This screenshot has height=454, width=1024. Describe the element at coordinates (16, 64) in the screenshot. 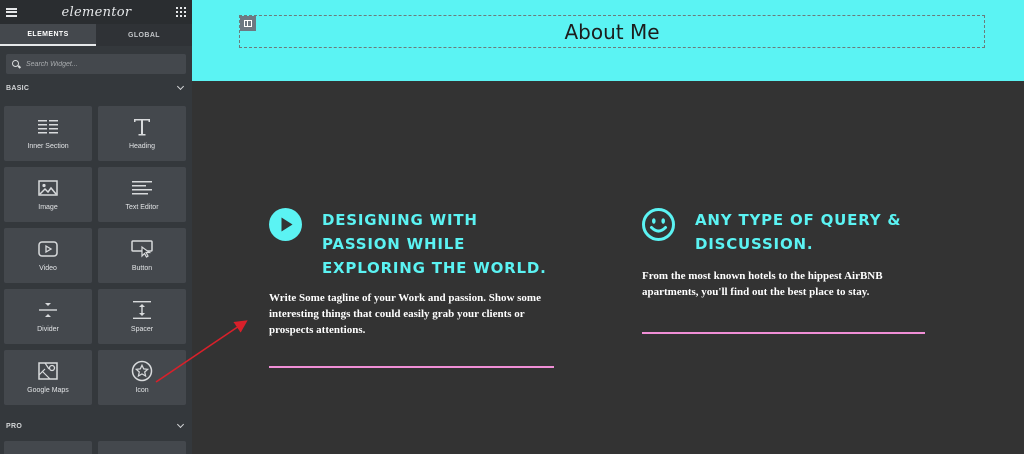

I see `search-icon` at that location.